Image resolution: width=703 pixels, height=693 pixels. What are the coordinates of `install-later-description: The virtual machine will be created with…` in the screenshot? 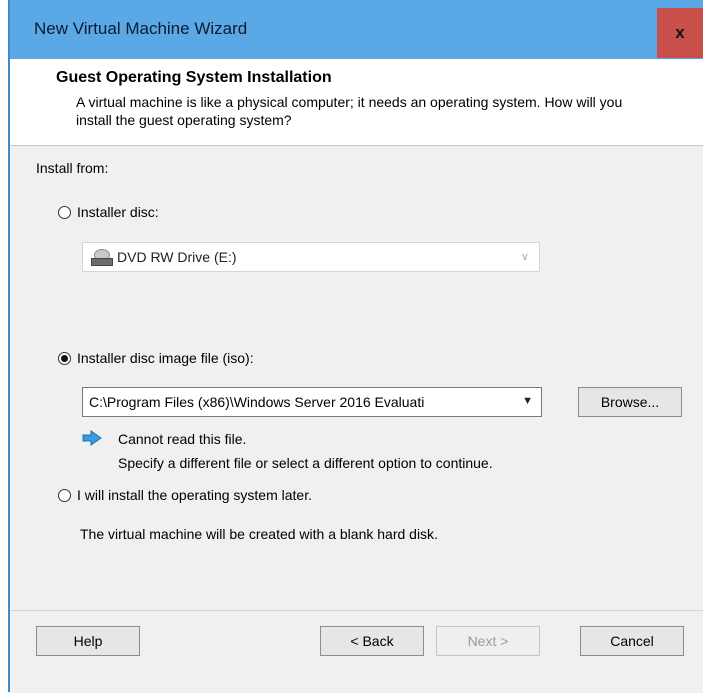 It's located at (259, 534).